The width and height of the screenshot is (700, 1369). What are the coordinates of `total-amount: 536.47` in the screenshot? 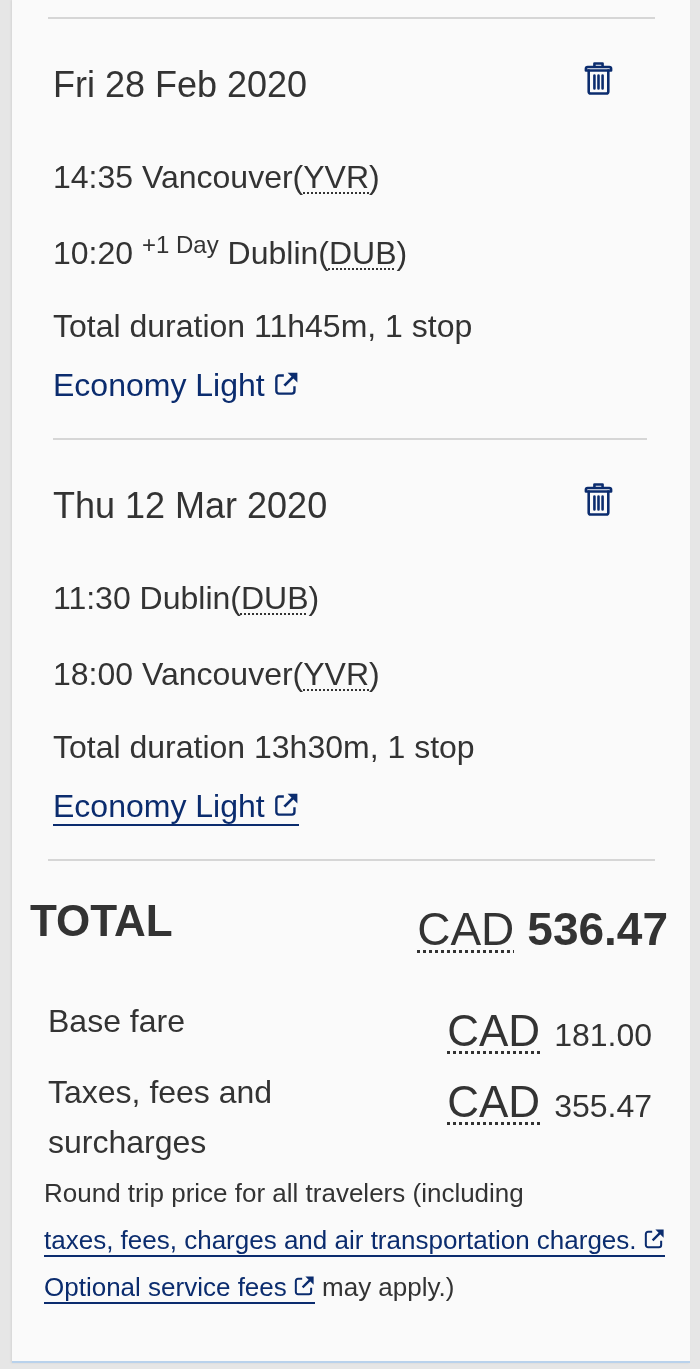 It's located at (597, 929).